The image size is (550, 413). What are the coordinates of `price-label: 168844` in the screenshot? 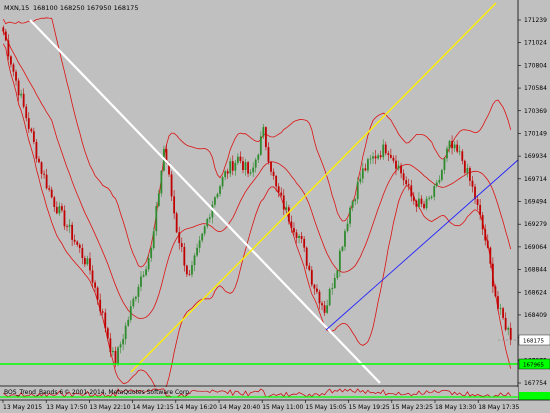 It's located at (535, 270).